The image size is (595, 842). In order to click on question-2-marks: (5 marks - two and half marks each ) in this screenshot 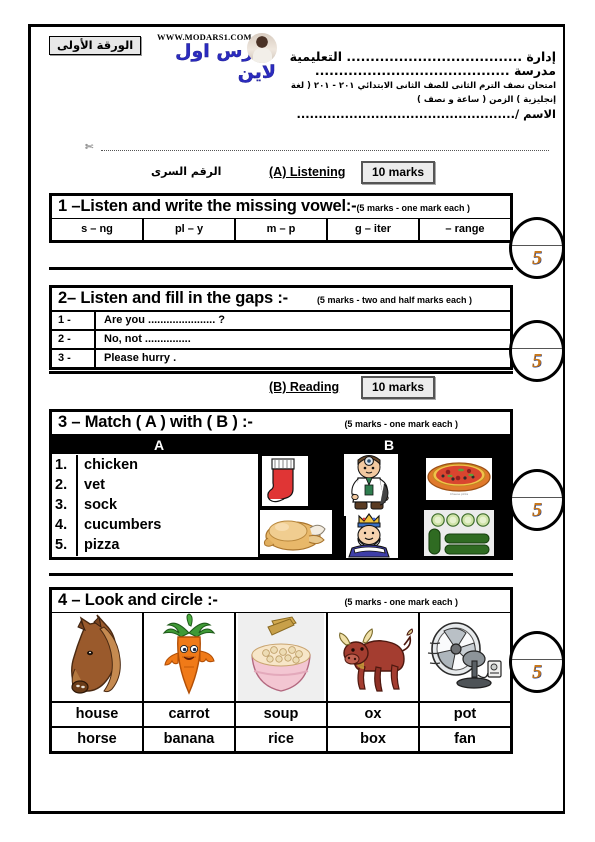, I will do `click(394, 300)`.